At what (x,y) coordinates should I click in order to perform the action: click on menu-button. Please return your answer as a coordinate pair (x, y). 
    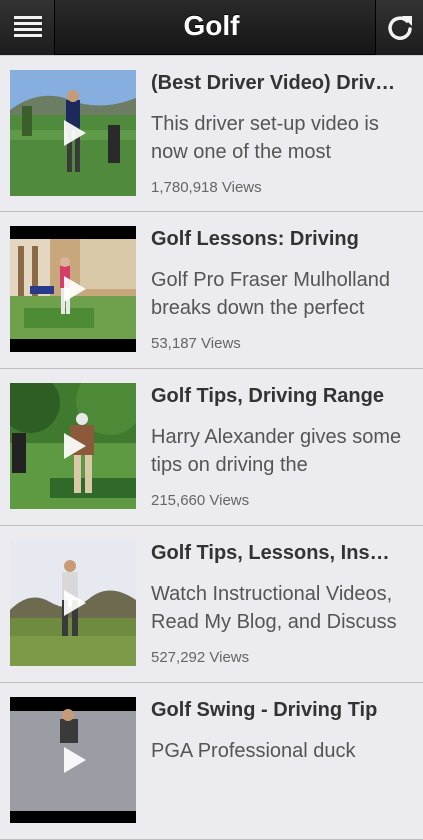
    Looking at the image, I should click on (27, 27).